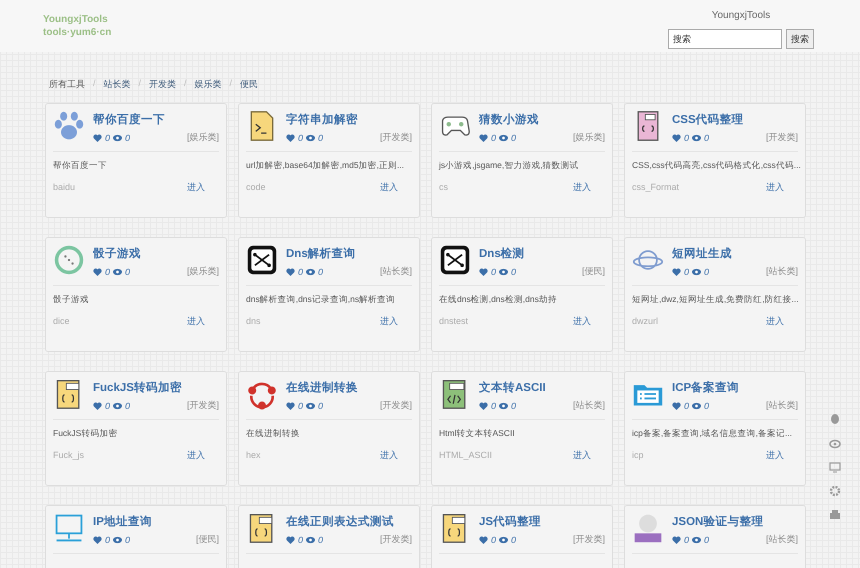 Image resolution: width=860 pixels, height=568 pixels. Describe the element at coordinates (61, 321) in the screenshot. I see `tool-slug: dice` at that location.